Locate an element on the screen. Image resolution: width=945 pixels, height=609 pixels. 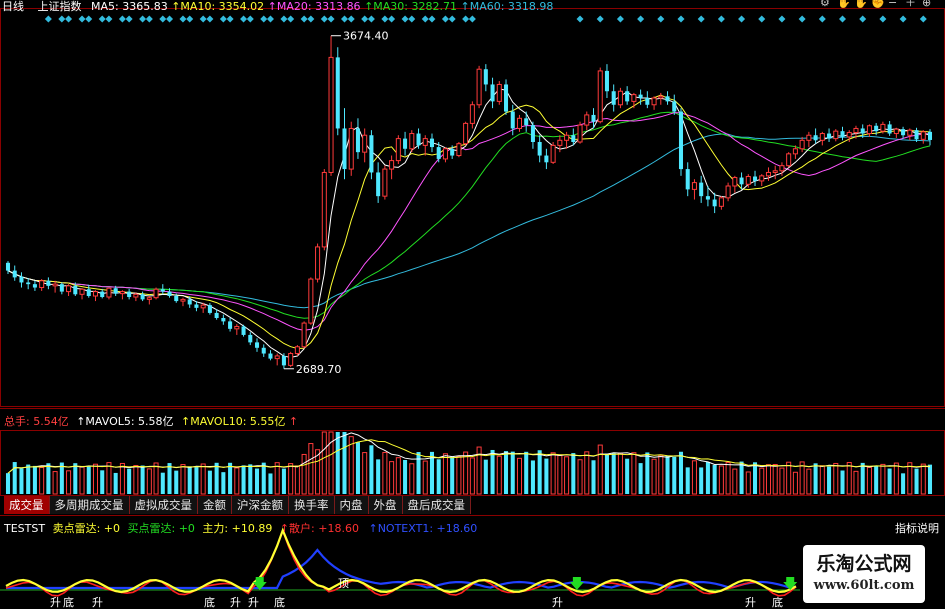
tab-4: 沪深金额 is located at coordinates (260, 505).